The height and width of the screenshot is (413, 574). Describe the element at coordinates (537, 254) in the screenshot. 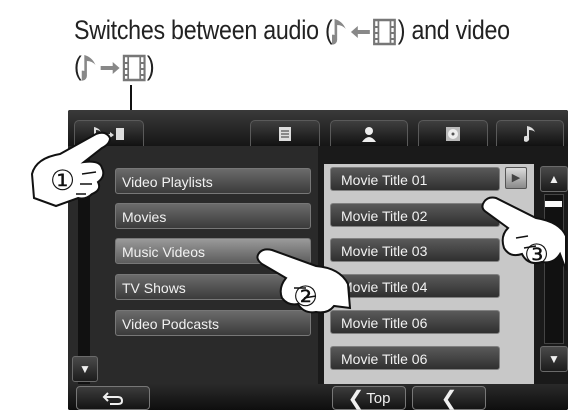

I see `step-3-marker: ③` at that location.